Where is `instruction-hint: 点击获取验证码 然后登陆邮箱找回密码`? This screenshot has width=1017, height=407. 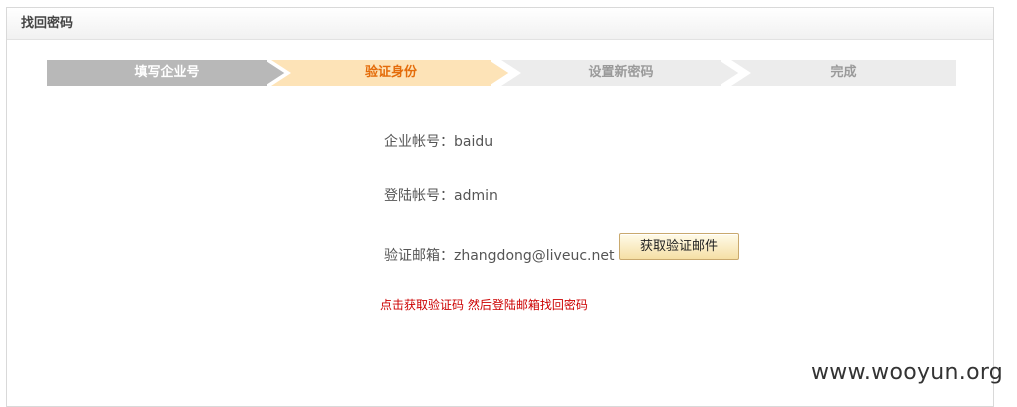 instruction-hint: 点击获取验证码 然后登陆邮箱找回密码 is located at coordinates (484, 305).